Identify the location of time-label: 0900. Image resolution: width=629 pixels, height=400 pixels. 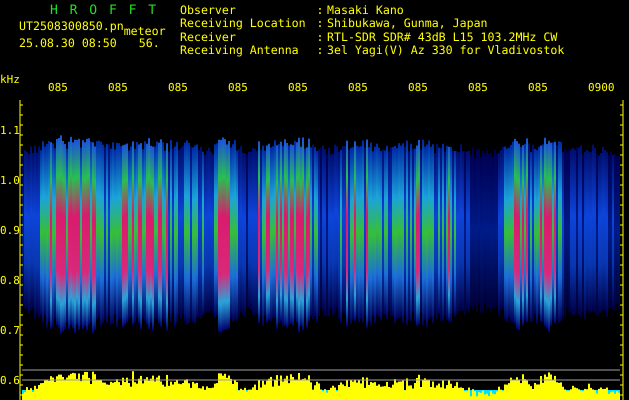
(601, 87).